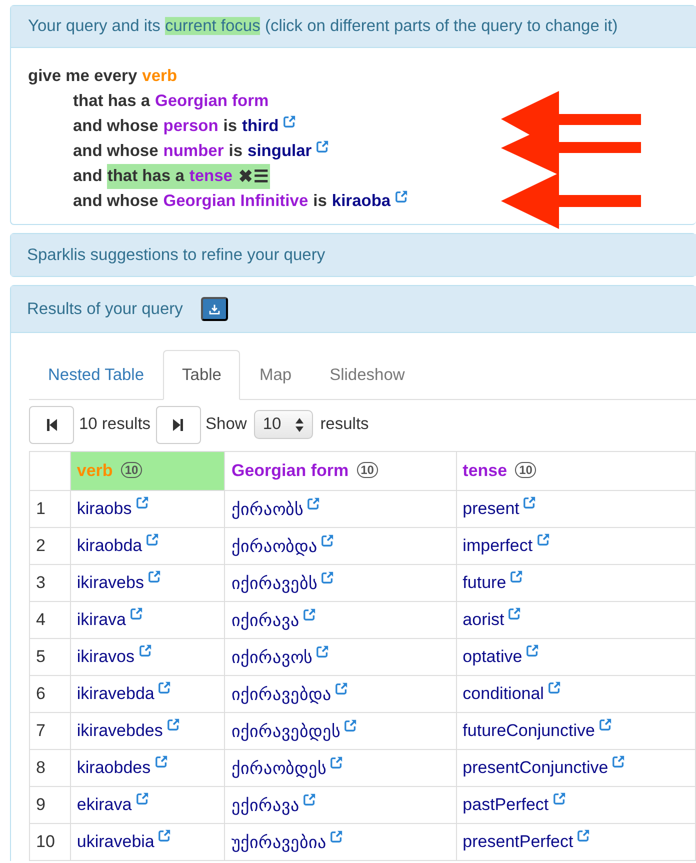 This screenshot has height=863, width=696. I want to click on panel-title: Your query and its current focus (click on different parts of the query to change it), so click(323, 26).